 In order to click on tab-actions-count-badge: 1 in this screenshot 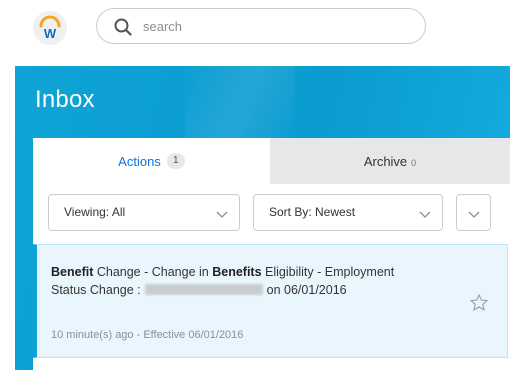, I will do `click(175, 161)`.